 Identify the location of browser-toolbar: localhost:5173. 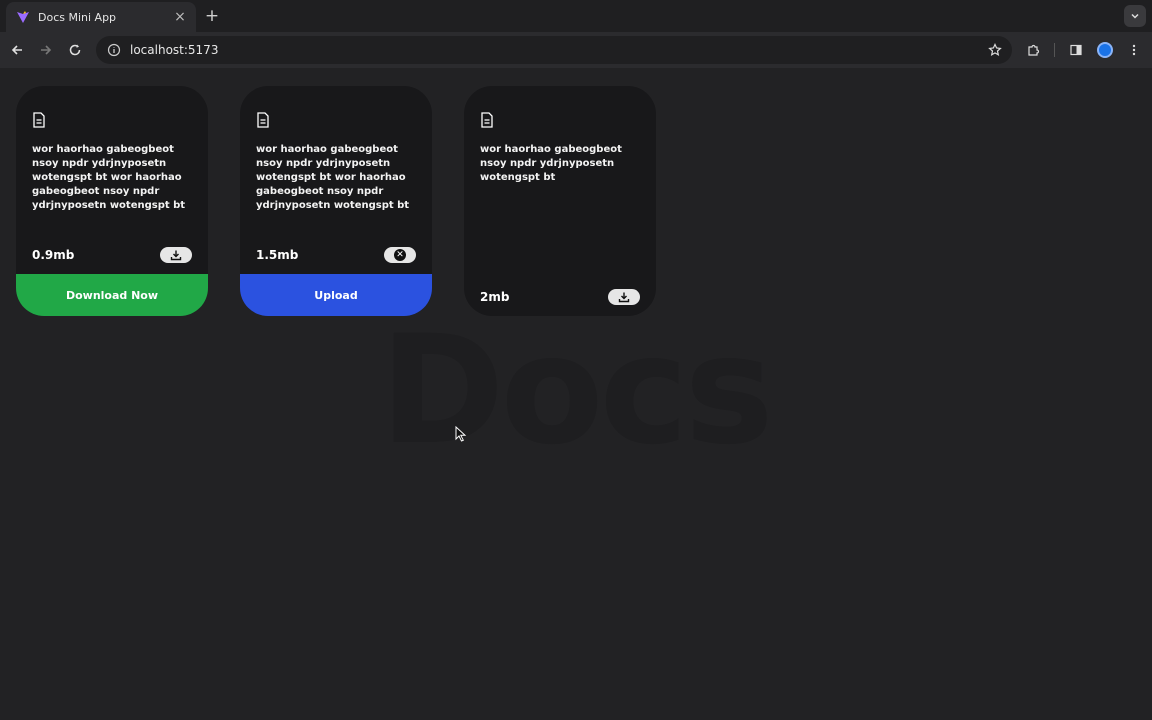
(576, 50).